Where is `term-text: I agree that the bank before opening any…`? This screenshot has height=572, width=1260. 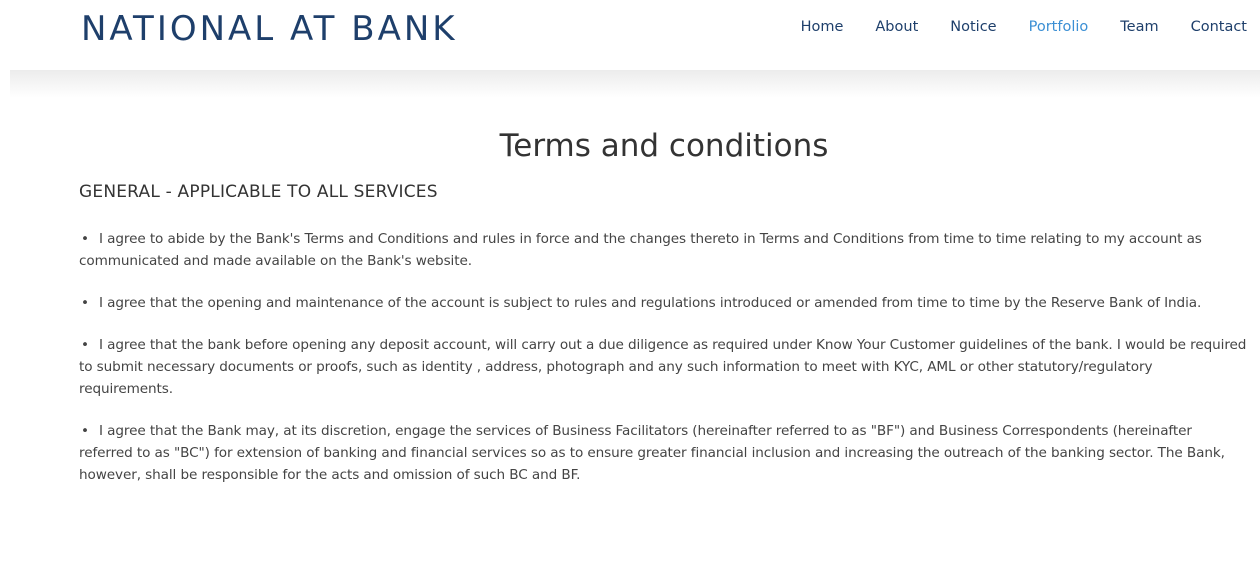 term-text: I agree that the bank before opening any… is located at coordinates (663, 367).